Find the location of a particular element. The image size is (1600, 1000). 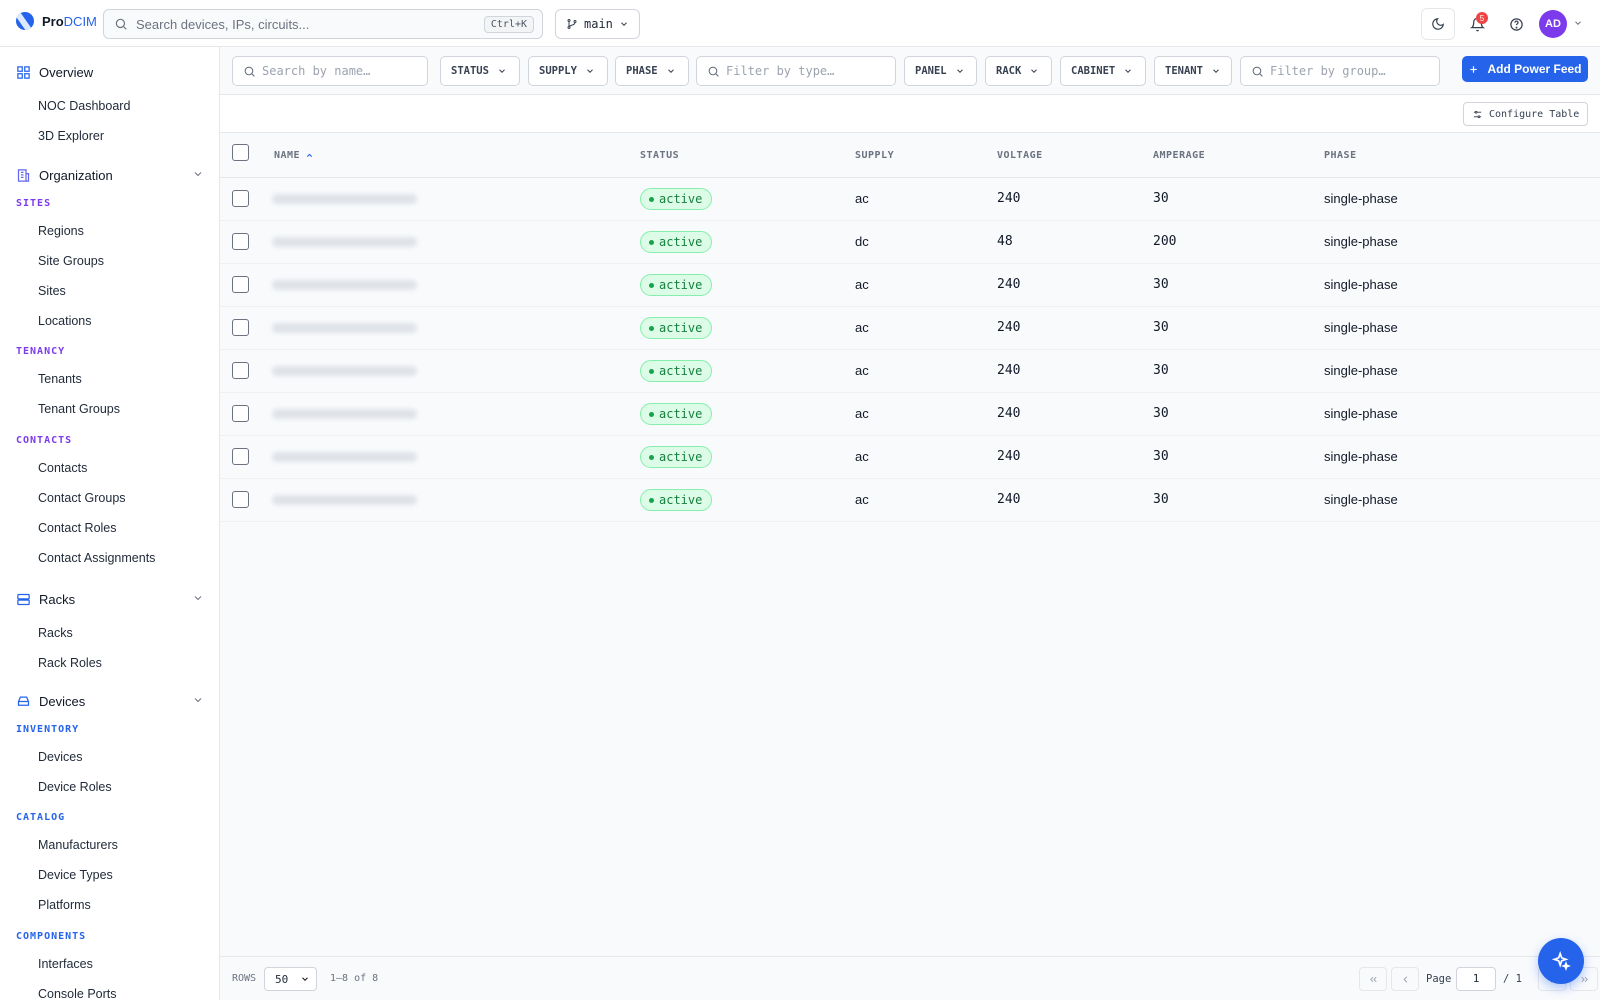

sidebar-item-3d-explorer: 3D Explorer is located at coordinates (71, 136).